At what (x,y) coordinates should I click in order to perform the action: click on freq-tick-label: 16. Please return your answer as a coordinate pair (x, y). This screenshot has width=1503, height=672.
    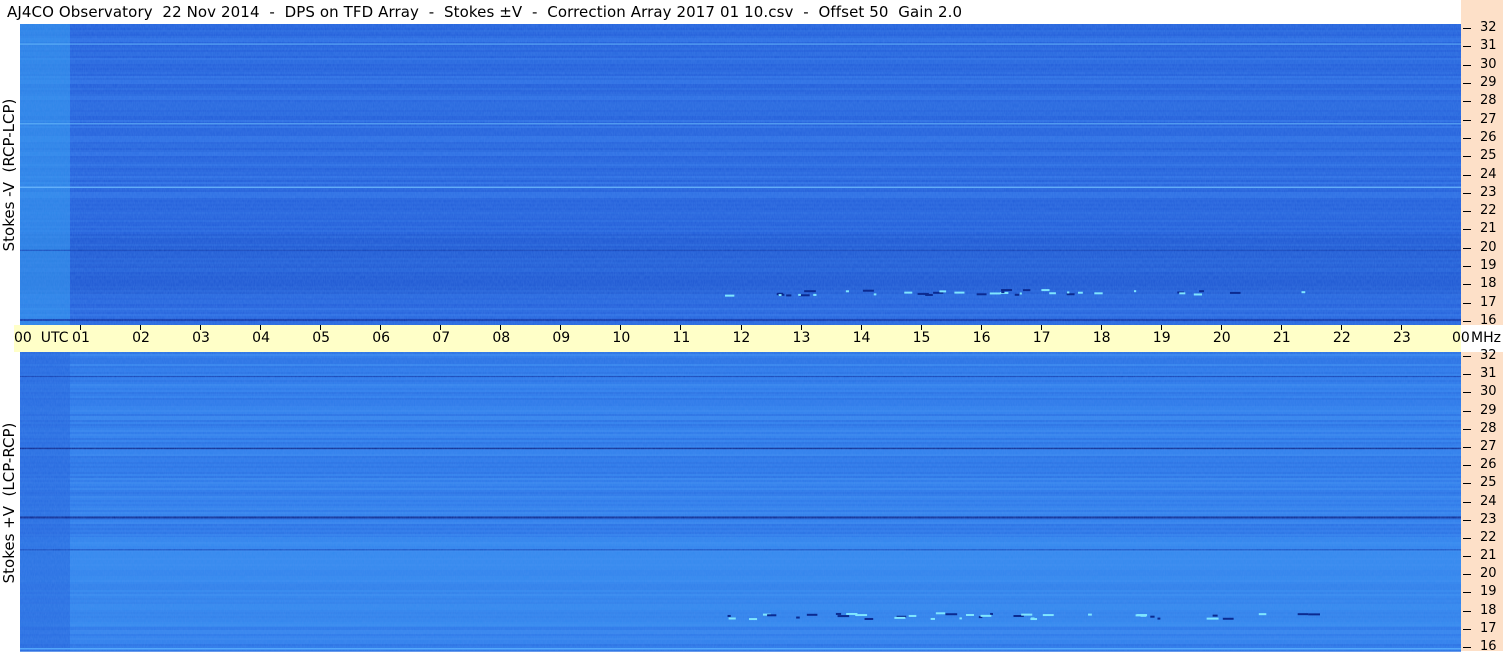
    Looking at the image, I should click on (1488, 646).